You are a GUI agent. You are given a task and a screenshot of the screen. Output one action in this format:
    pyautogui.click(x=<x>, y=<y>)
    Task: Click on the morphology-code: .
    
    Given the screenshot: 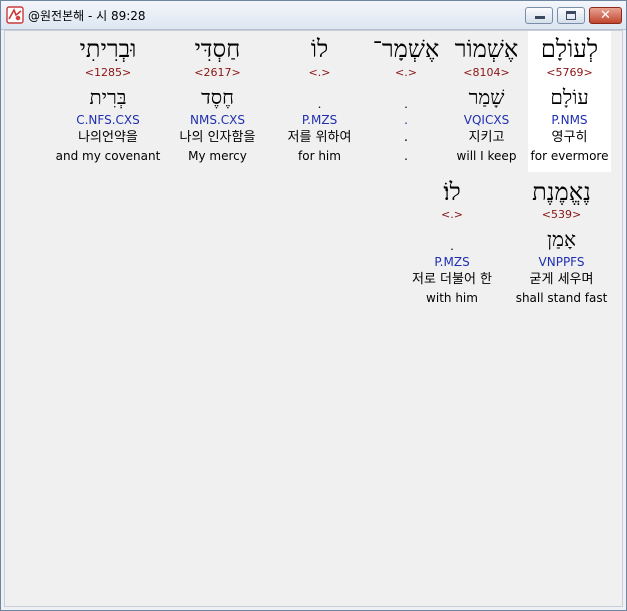 What is the action you would take?
    pyautogui.click(x=406, y=120)
    